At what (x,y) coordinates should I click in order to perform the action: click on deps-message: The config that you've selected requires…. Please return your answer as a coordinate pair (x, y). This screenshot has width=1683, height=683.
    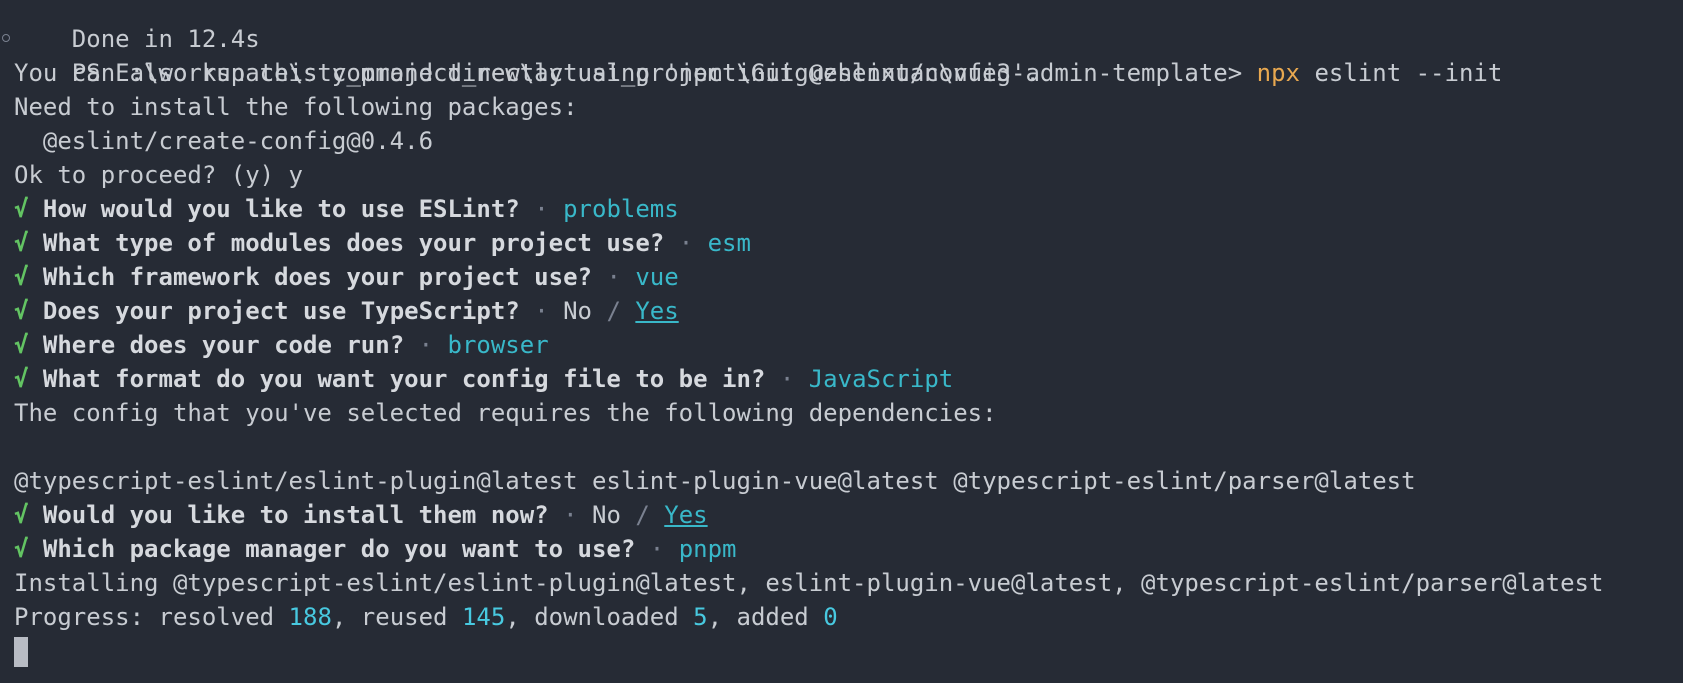
    Looking at the image, I should click on (505, 413).